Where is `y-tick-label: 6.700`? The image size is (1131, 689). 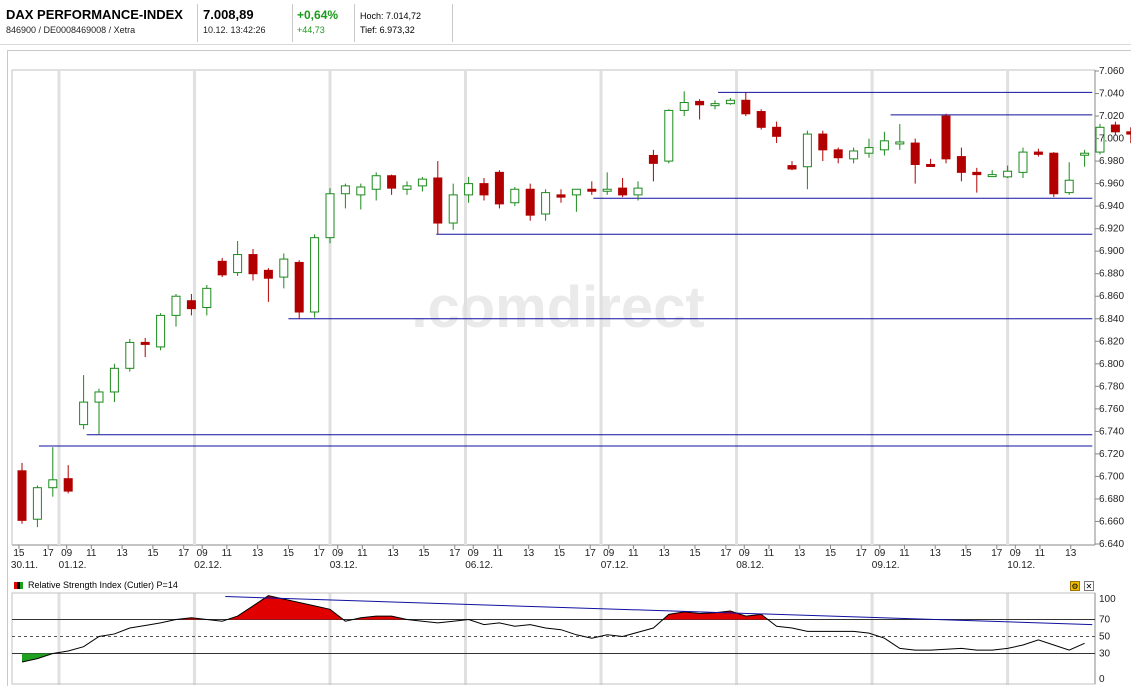 y-tick-label: 6.700 is located at coordinates (1111, 476).